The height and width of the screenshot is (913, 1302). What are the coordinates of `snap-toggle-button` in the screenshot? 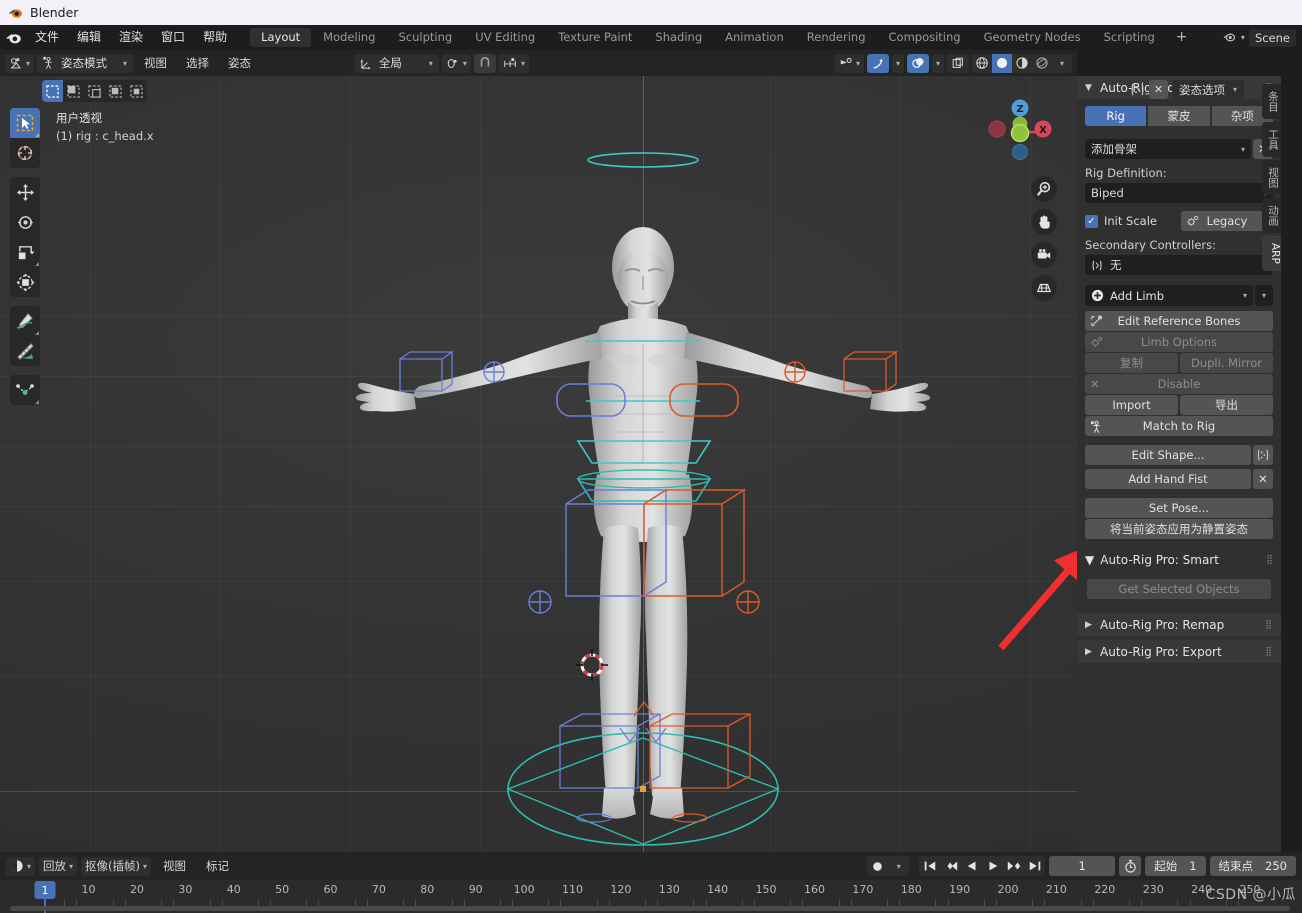 It's located at (484, 63).